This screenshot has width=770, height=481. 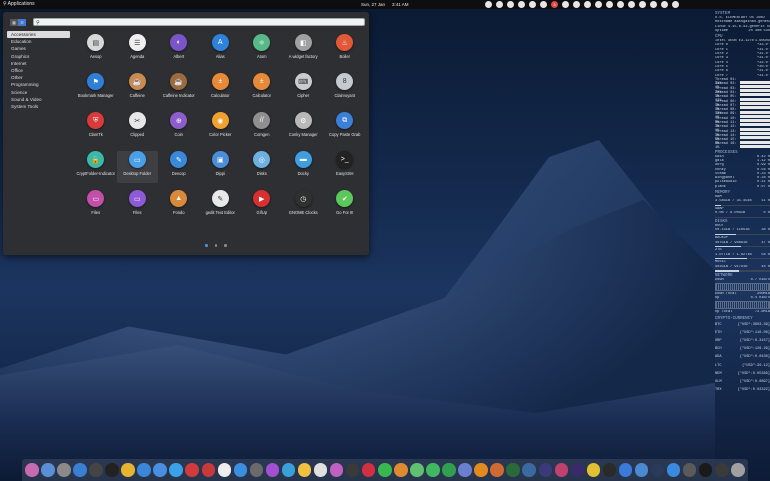 What do you see at coordinates (38, 106) in the screenshot?
I see `category-item: System Tools` at bounding box center [38, 106].